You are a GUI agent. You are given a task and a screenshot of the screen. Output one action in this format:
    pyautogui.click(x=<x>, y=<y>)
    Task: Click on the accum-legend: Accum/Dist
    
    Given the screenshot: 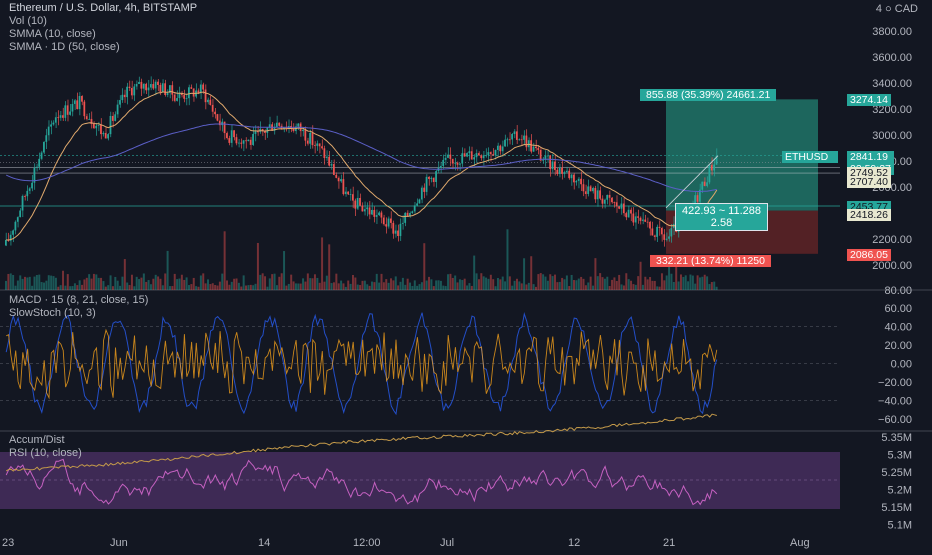 What is the action you would take?
    pyautogui.click(x=45, y=440)
    